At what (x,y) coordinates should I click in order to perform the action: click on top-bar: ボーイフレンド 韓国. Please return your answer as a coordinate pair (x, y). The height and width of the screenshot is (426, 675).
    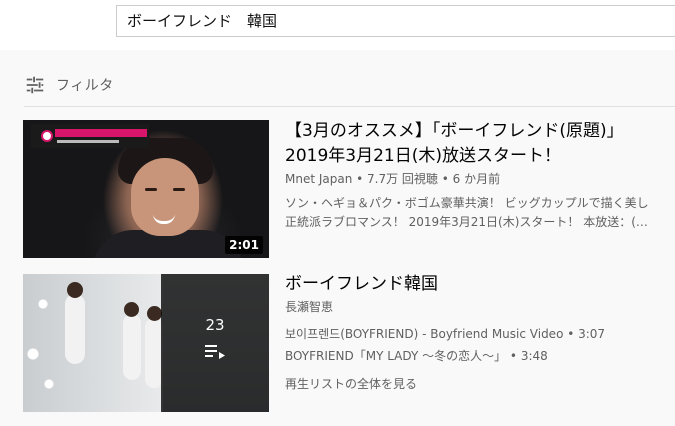
    Looking at the image, I should click on (337, 25).